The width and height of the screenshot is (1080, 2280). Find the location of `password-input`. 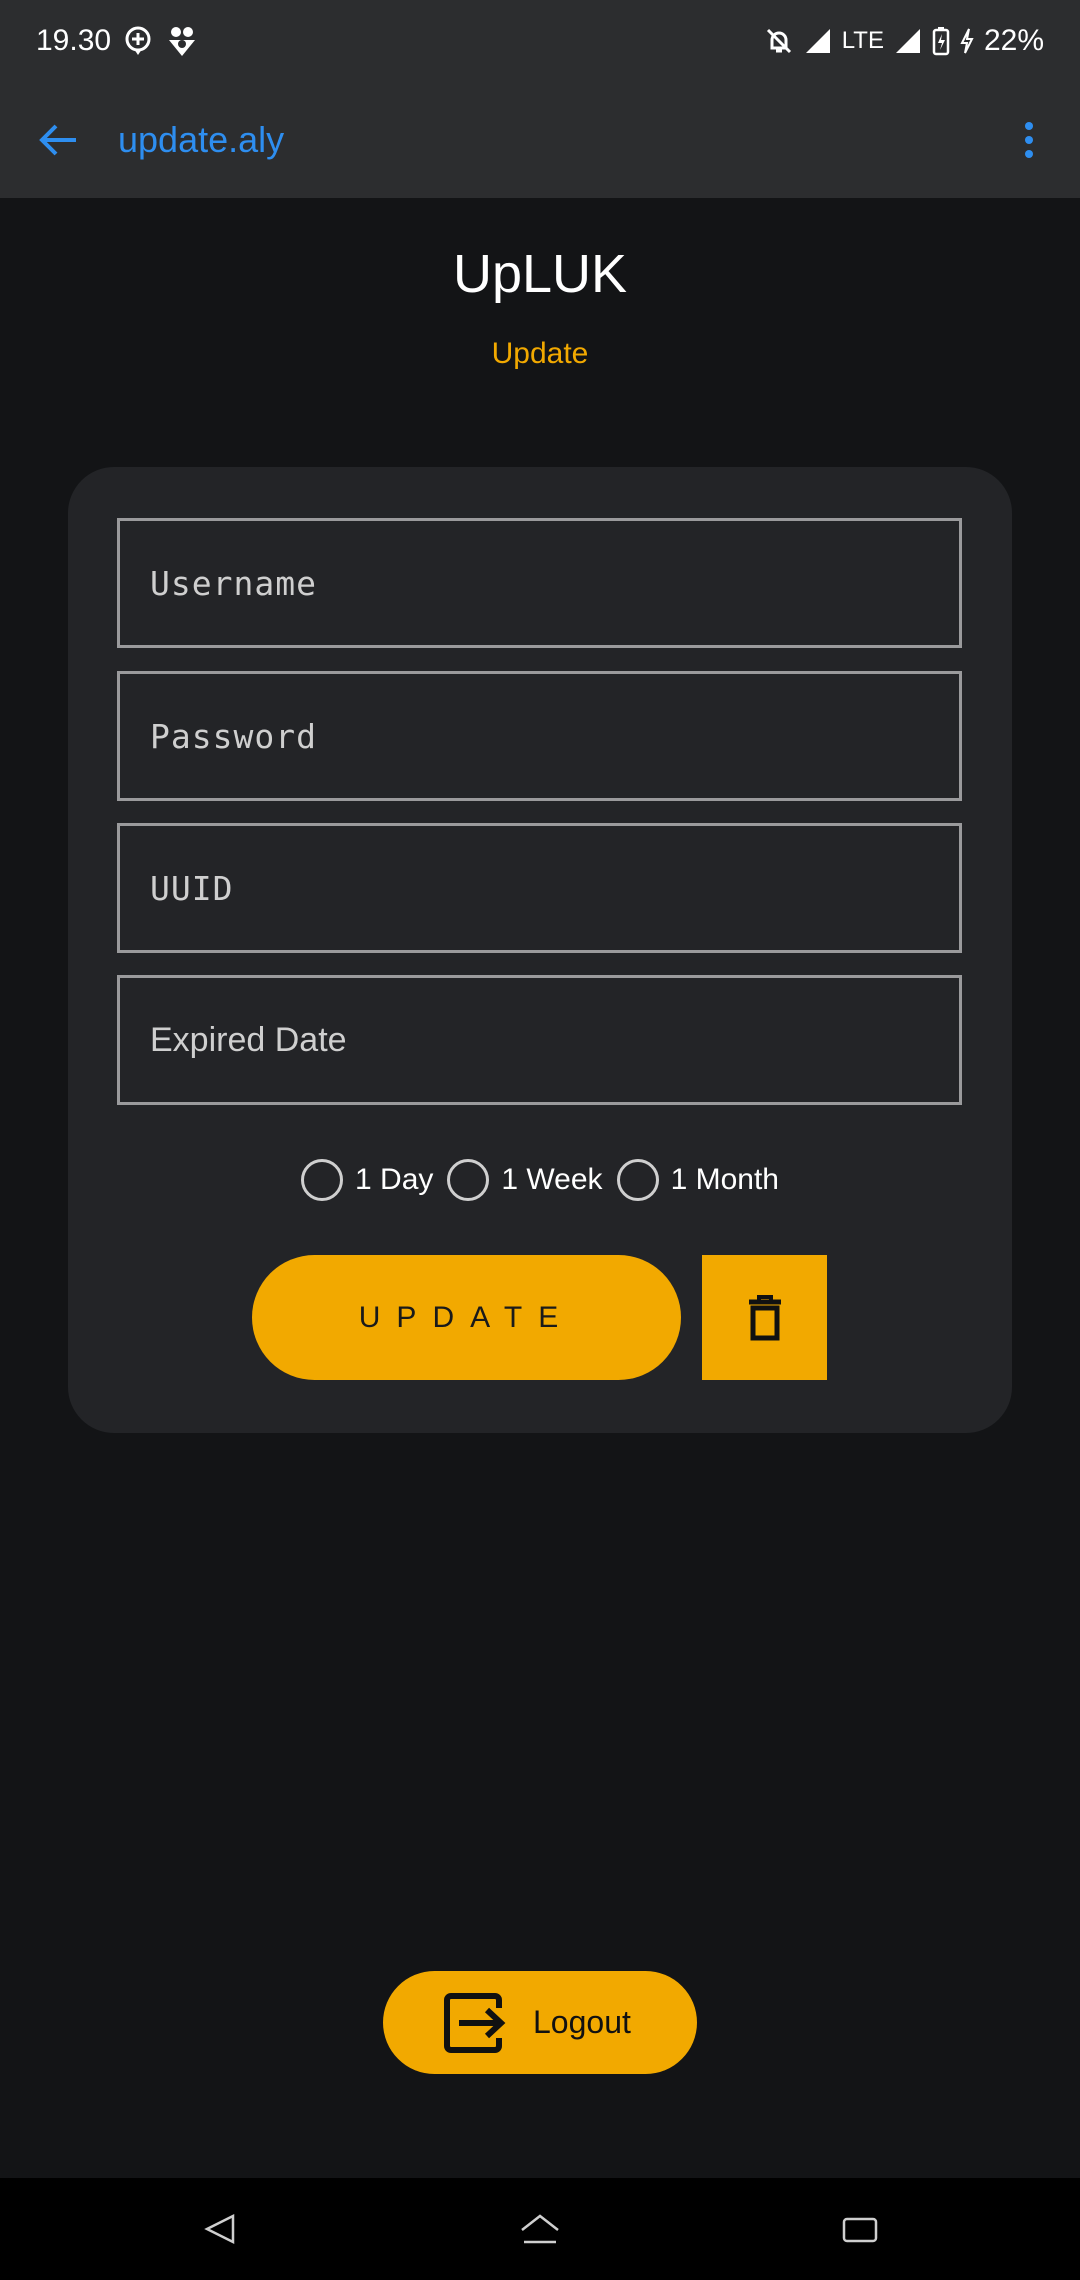

password-input is located at coordinates (539, 736).